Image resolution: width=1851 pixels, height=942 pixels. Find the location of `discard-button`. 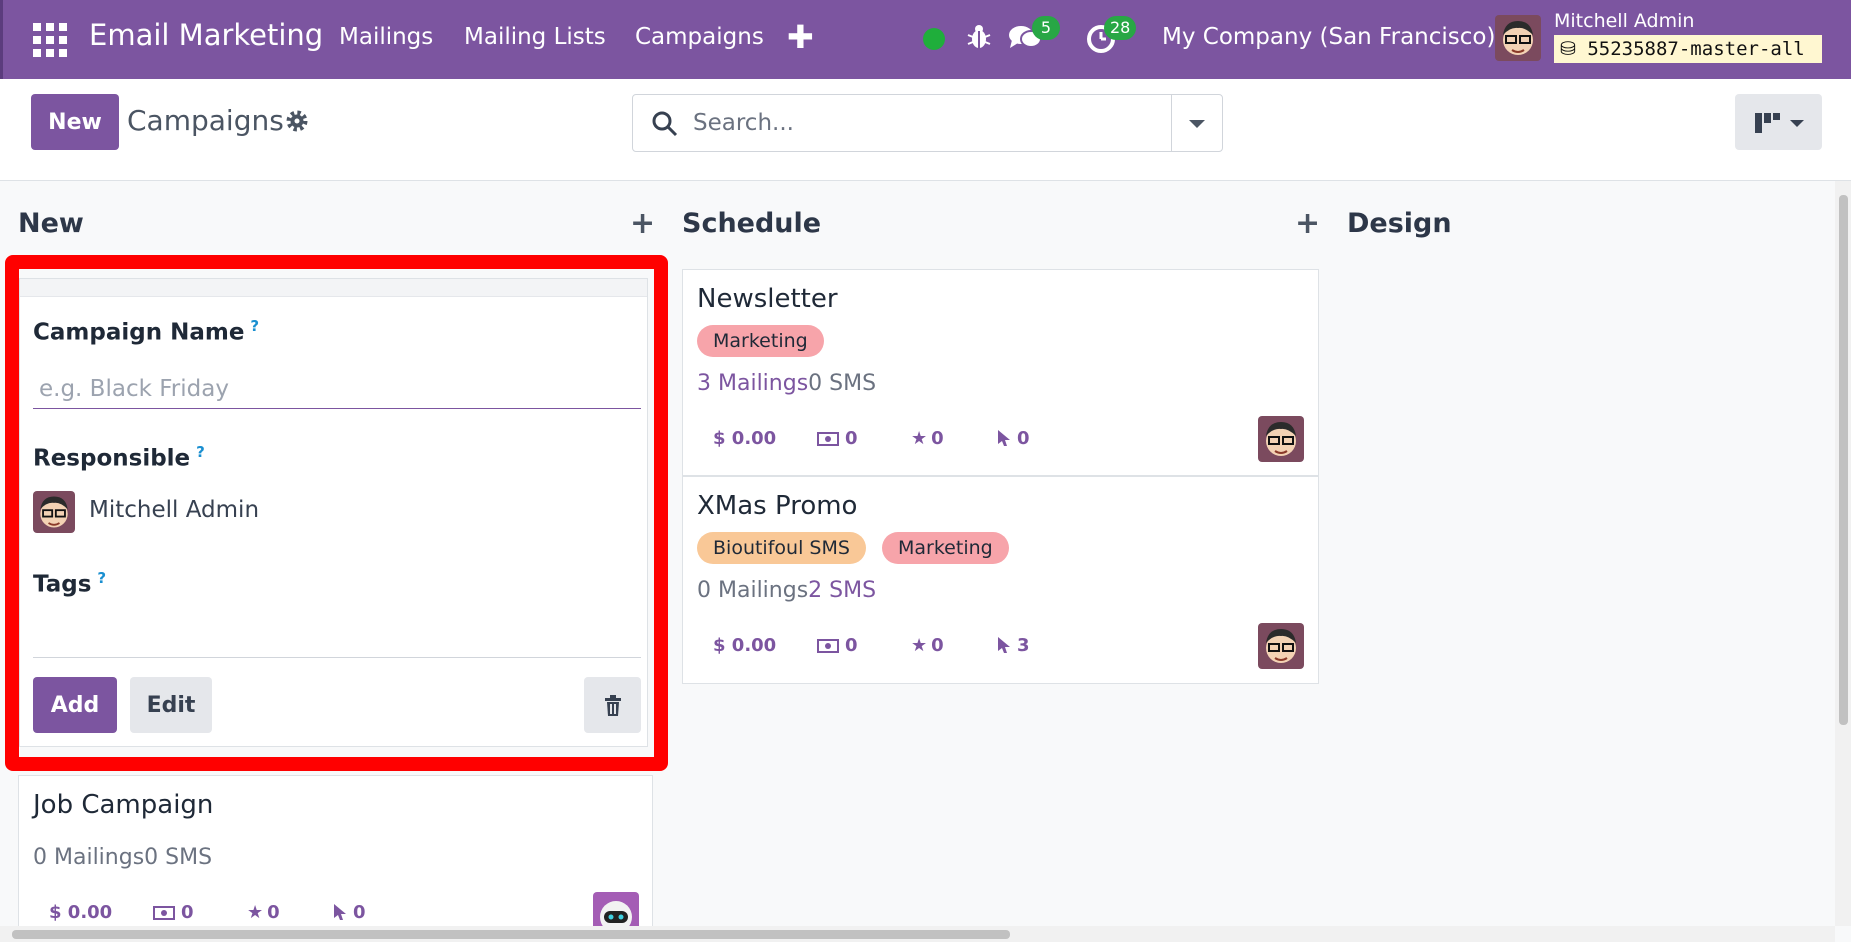

discard-button is located at coordinates (612, 705).